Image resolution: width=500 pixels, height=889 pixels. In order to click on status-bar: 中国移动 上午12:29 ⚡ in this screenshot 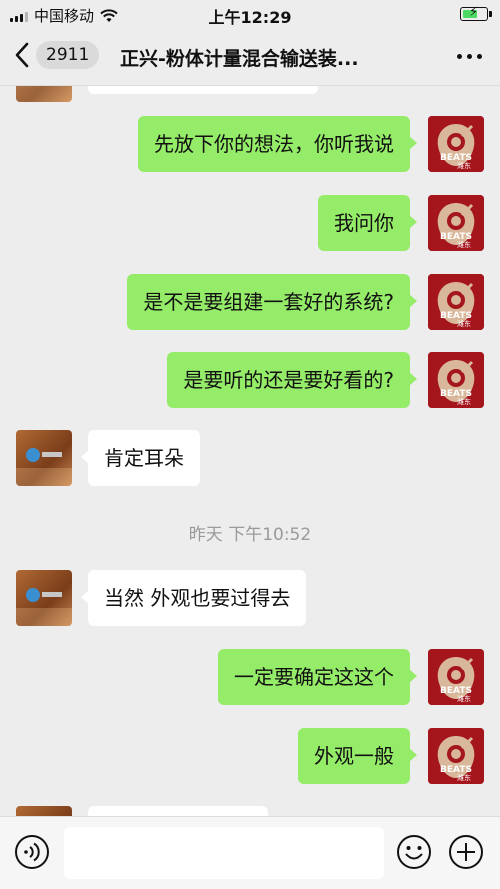, I will do `click(250, 14)`.